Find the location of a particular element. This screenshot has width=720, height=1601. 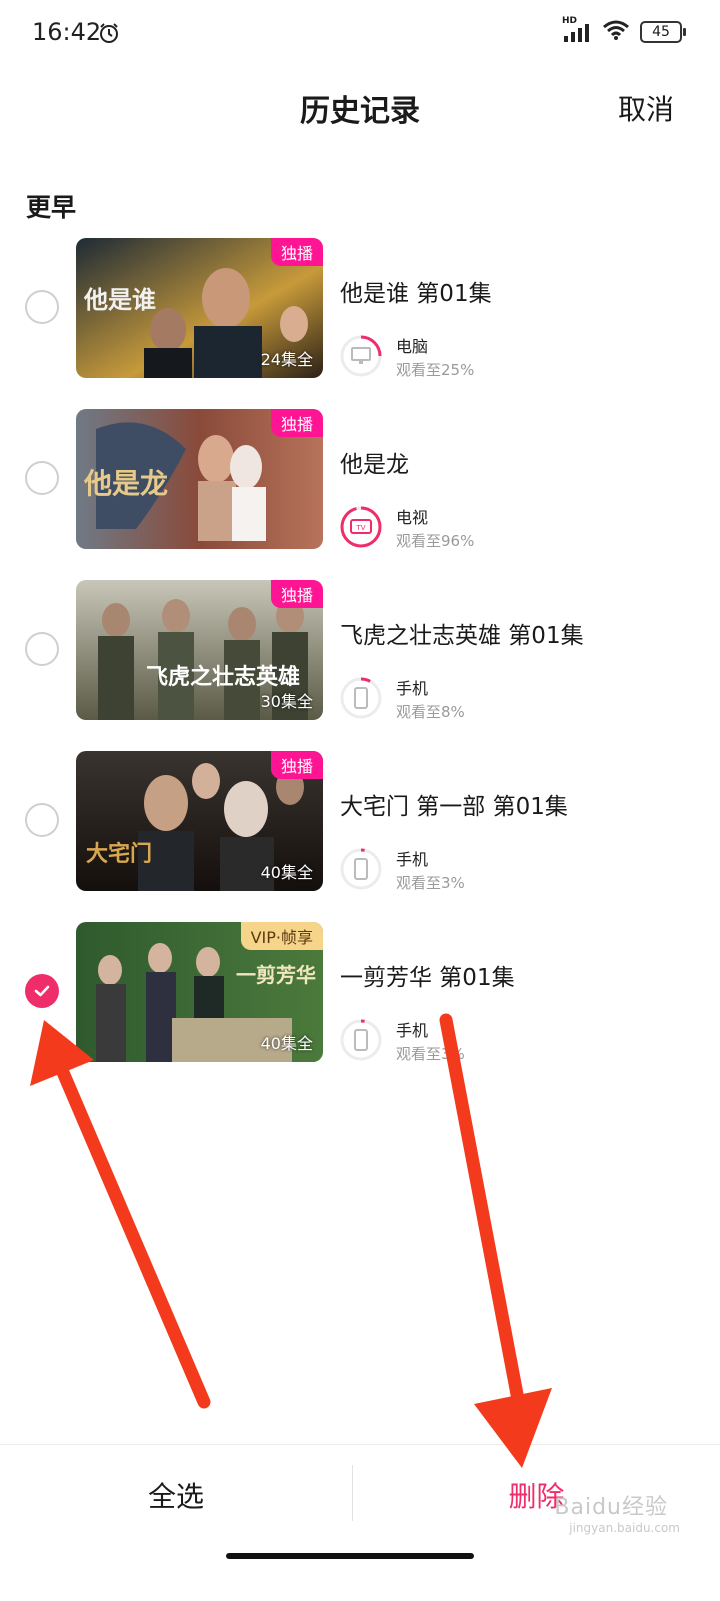

video-thumbnail: 大宅门 独播 40集全 is located at coordinates (199, 821).